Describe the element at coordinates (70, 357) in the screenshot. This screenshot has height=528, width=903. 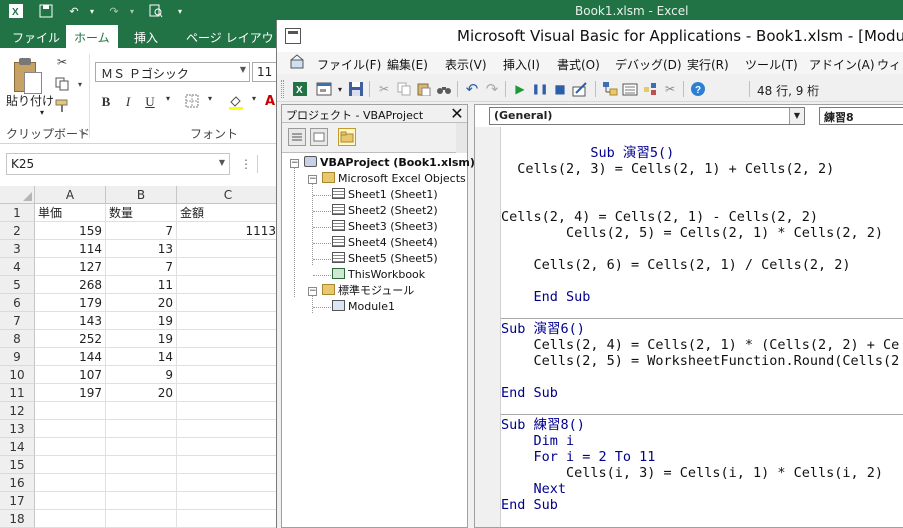
I see `cell-a: 144` at that location.